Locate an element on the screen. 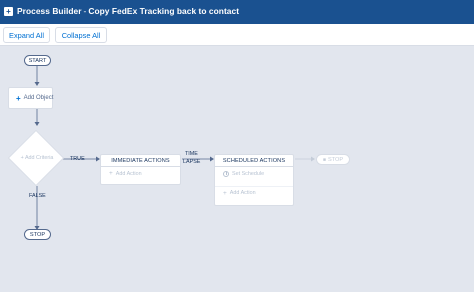  stop-ghost-node: ■ STOP is located at coordinates (333, 159).